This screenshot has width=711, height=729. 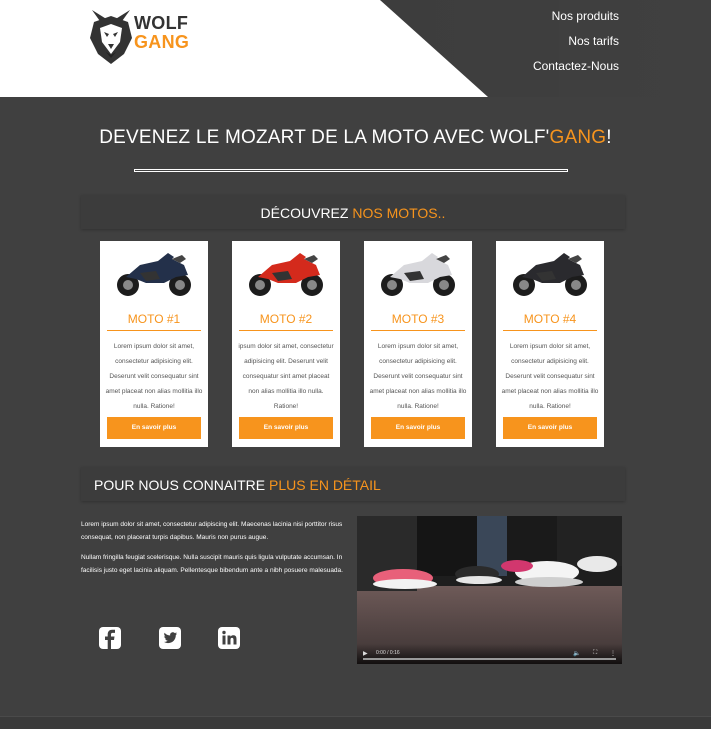 I want to click on about-section-label: POUR NOUS CONNAITRE, so click(x=182, y=485).